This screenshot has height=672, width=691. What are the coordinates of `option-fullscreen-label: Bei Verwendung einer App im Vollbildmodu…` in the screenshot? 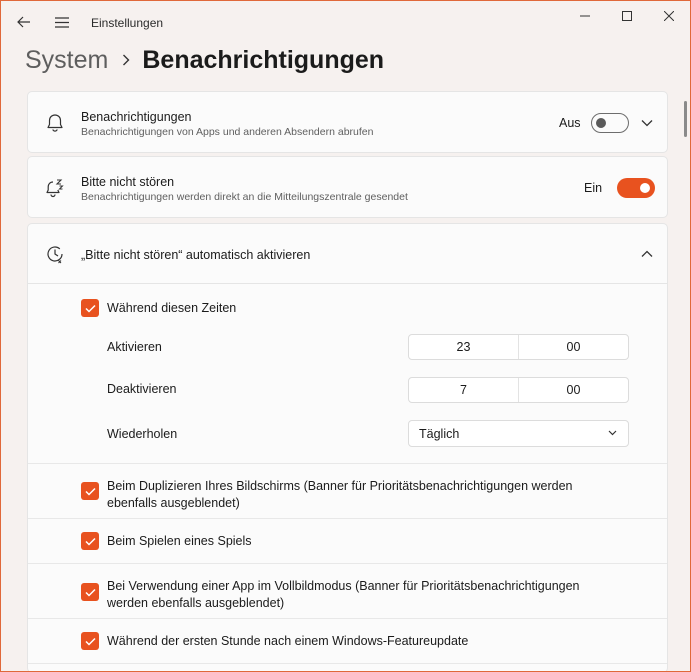 It's located at (343, 594).